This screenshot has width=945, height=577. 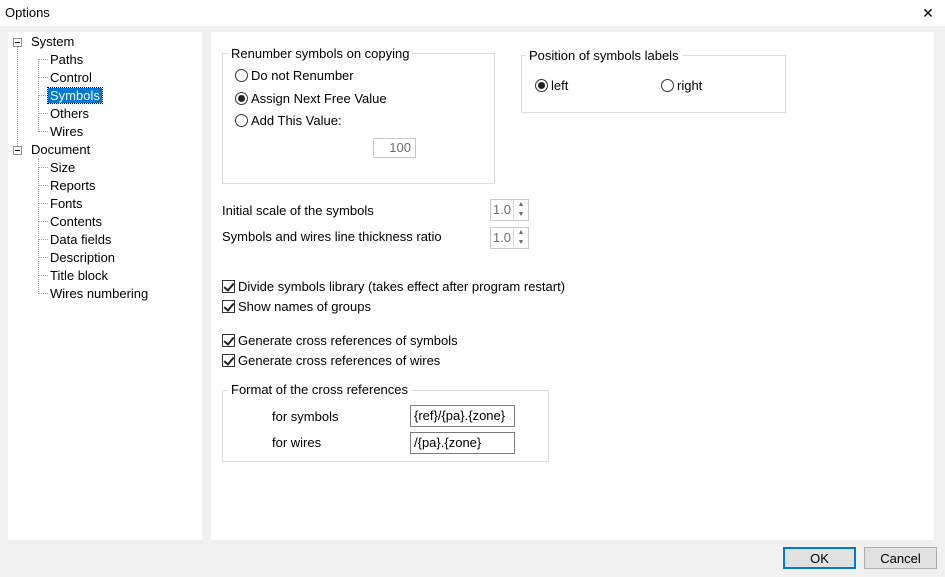 I want to click on renumber-legend: Renumber symbols on copying, so click(x=320, y=54).